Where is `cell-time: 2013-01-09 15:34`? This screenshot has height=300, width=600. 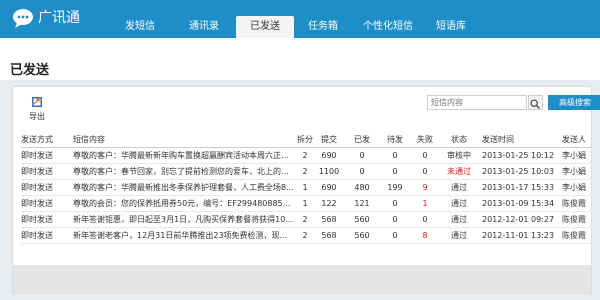
cell-time: 2013-01-09 15:34 is located at coordinates (518, 203).